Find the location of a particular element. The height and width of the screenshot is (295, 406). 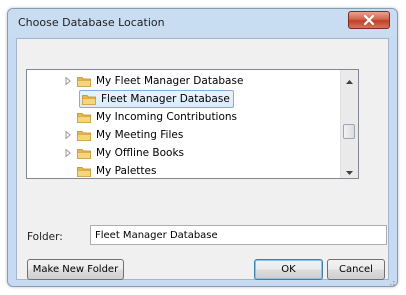

tree-item: My Meeting Files is located at coordinates (123, 135).